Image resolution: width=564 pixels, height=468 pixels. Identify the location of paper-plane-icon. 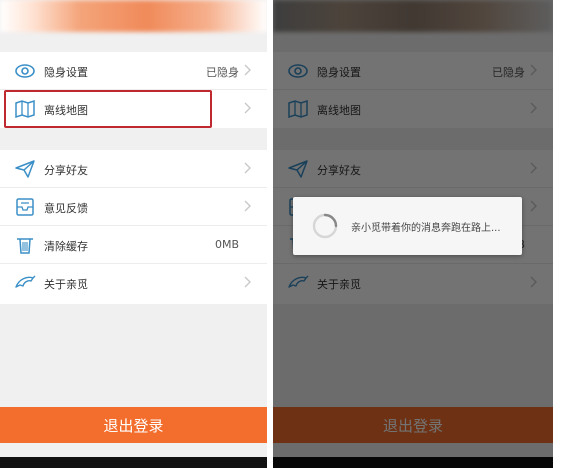
(25, 169).